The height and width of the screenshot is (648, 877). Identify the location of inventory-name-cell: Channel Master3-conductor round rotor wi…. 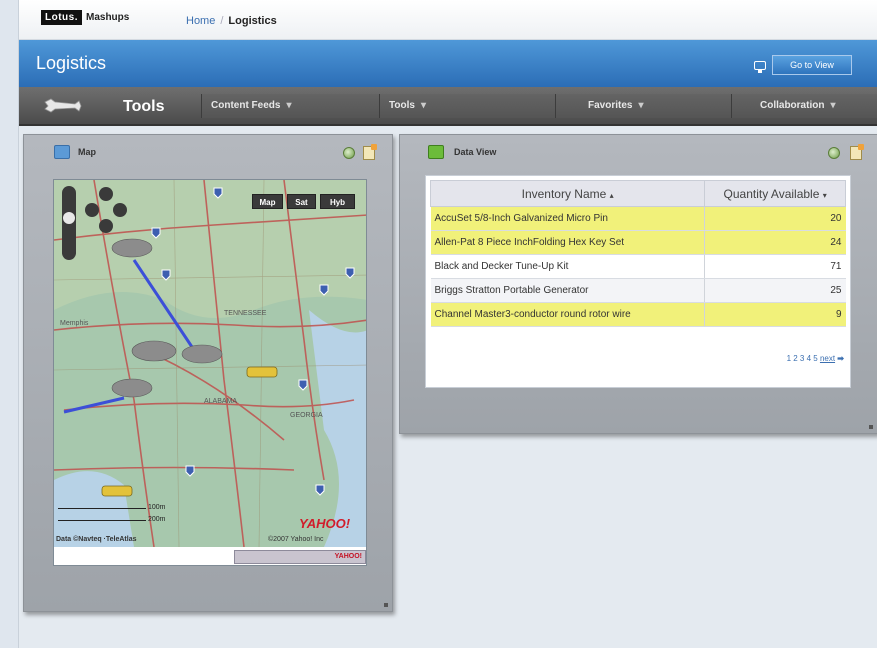
(567, 314).